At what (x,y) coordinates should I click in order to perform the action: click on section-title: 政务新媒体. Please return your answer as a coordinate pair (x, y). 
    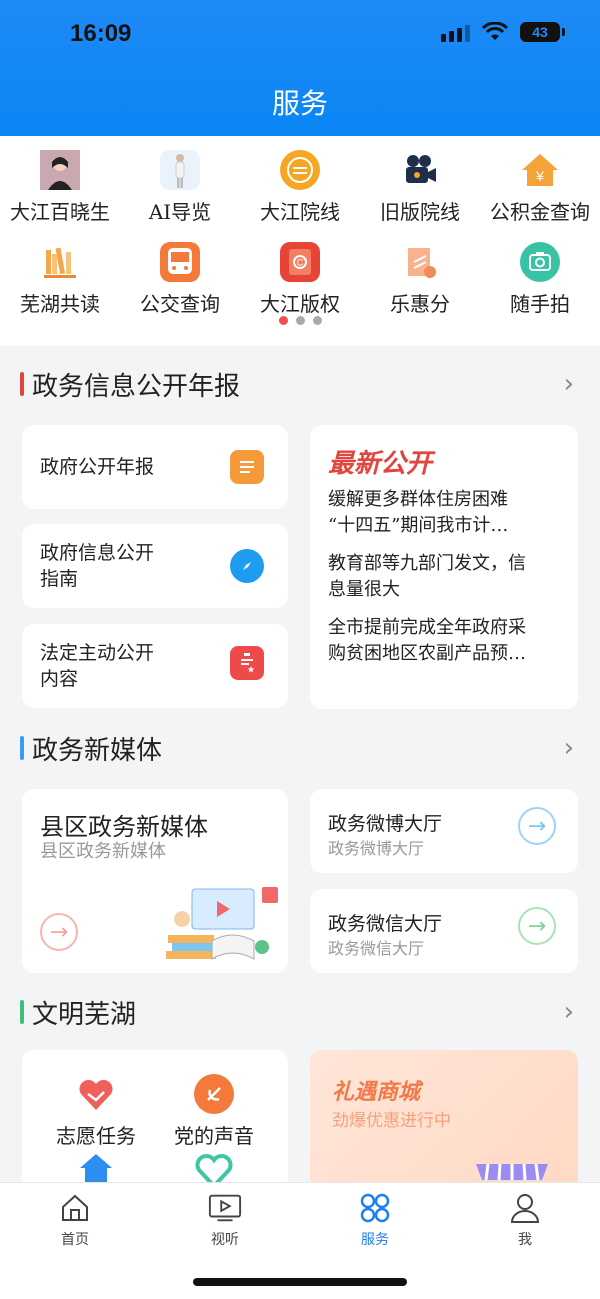
    Looking at the image, I should click on (97, 750).